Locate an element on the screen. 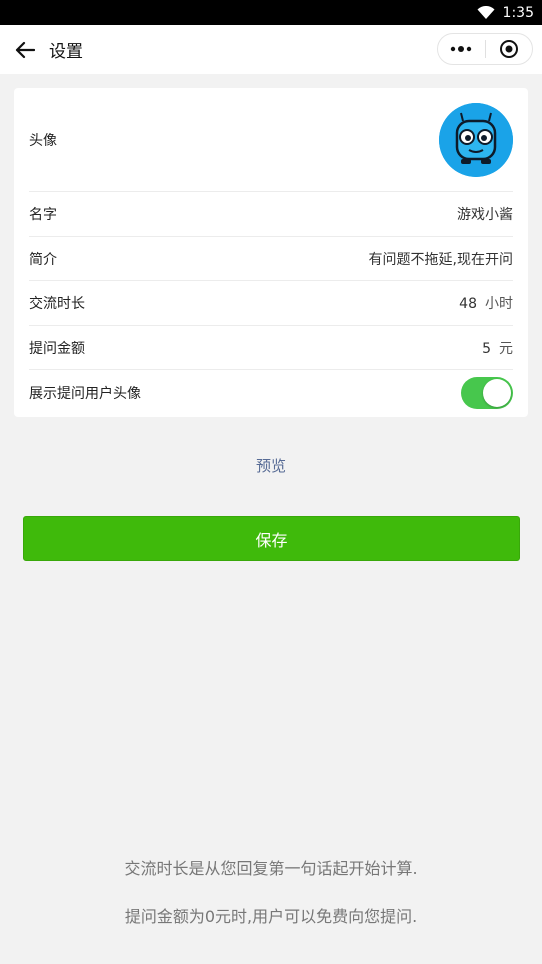 The height and width of the screenshot is (964, 542). show-avatar-label: 展示提问用户头像 is located at coordinates (85, 394).